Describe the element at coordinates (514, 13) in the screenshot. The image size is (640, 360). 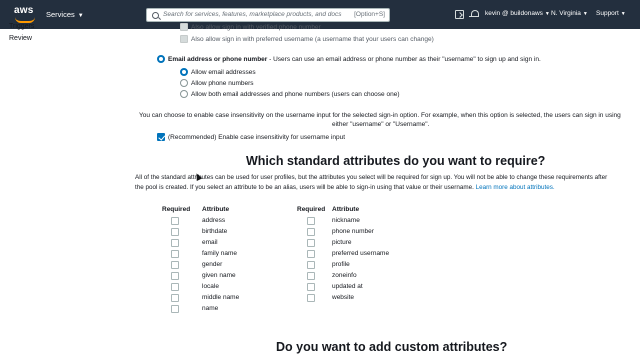
I see `account-label: kevin @ buildonaws` at that location.